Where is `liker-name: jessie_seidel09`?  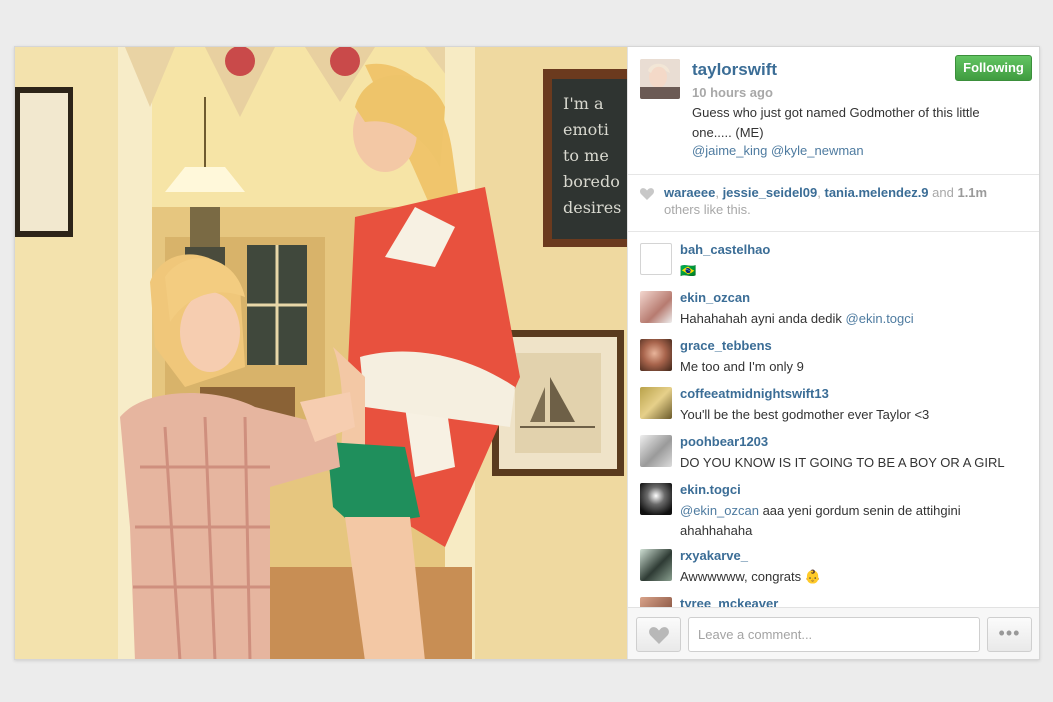 liker-name: jessie_seidel09 is located at coordinates (770, 192).